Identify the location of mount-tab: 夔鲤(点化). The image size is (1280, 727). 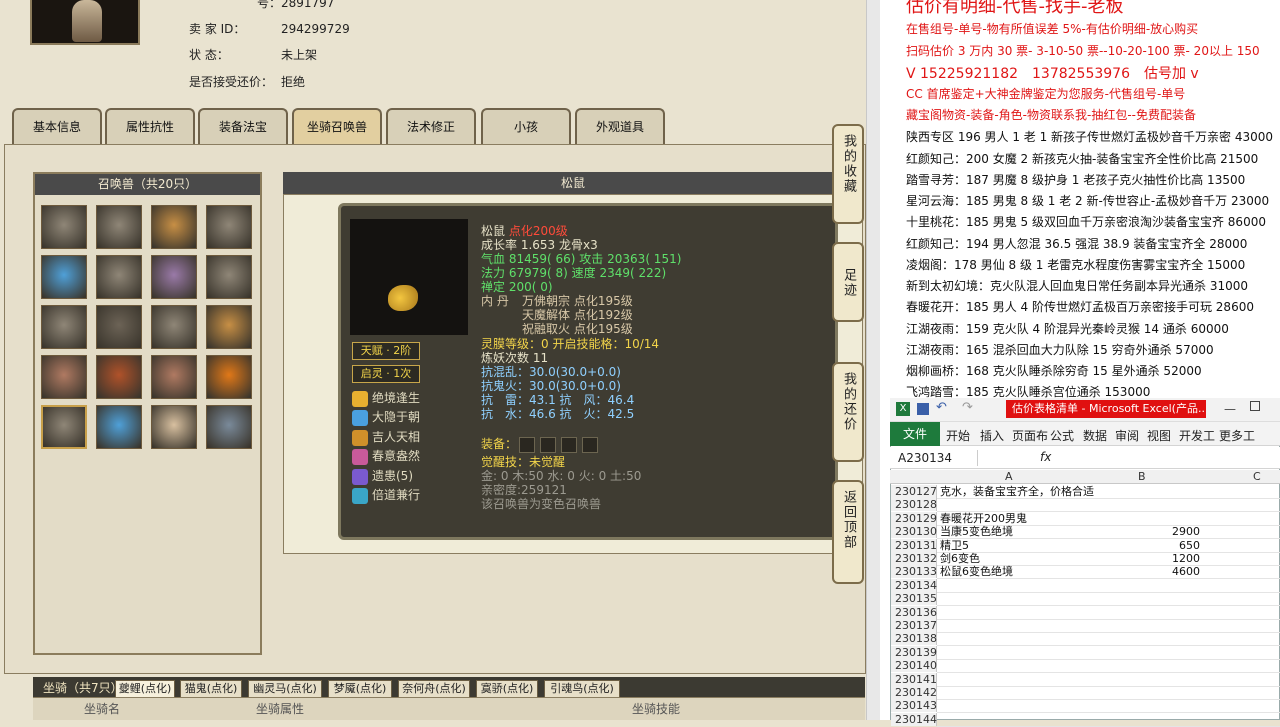
(145, 689).